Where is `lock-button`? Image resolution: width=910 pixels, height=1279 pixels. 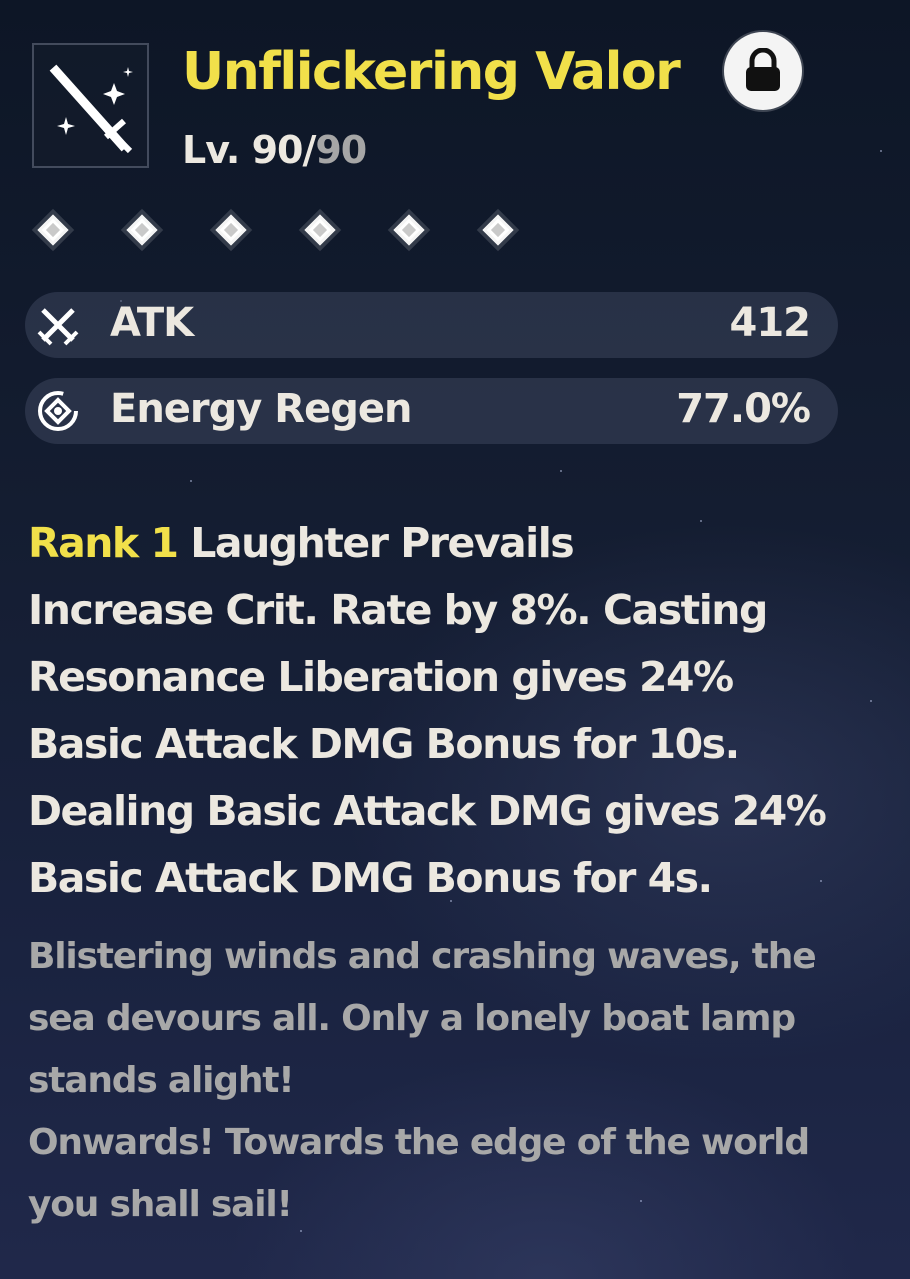 lock-button is located at coordinates (763, 71).